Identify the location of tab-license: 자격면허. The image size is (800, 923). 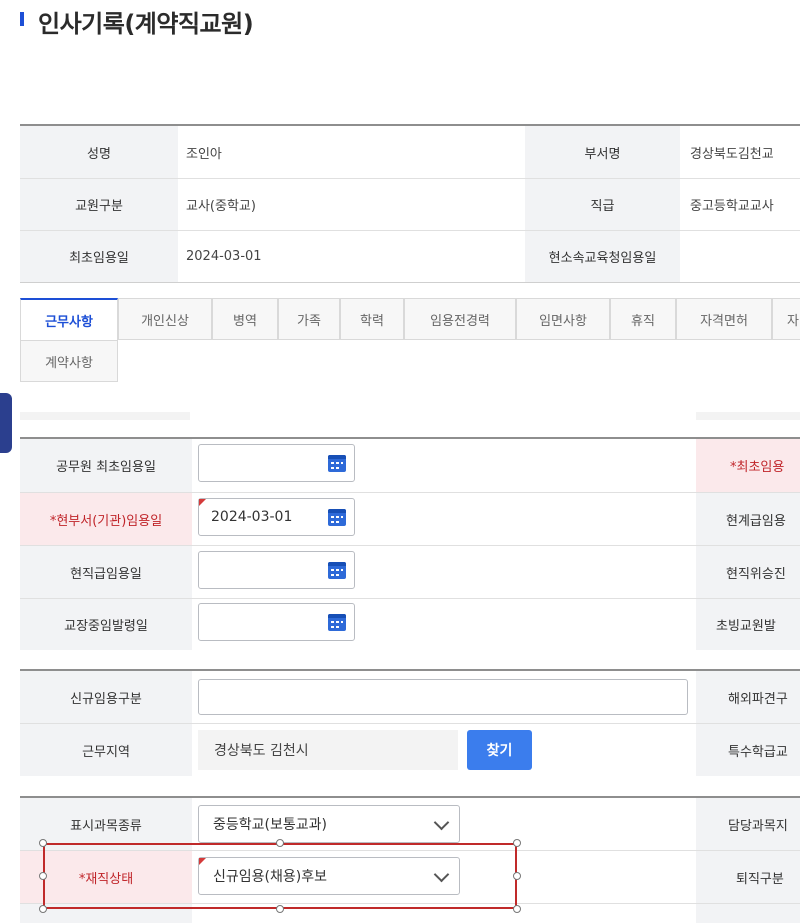
(724, 319).